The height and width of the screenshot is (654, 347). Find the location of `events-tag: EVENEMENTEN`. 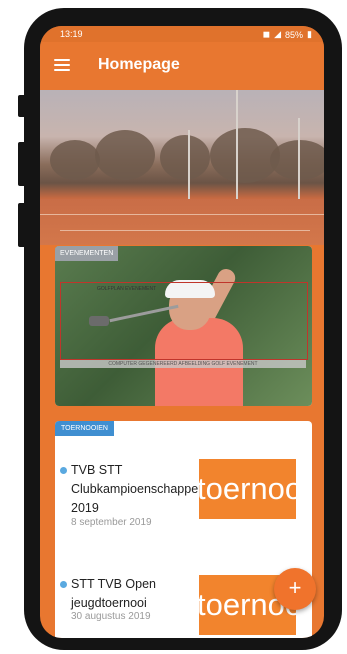

events-tag: EVENEMENTEN is located at coordinates (87, 253).